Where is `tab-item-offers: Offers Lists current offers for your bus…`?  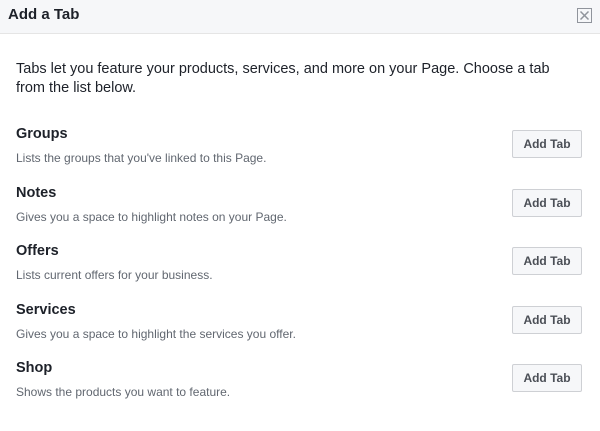
tab-item-offers: Offers Lists current offers for your bus… is located at coordinates (300, 270).